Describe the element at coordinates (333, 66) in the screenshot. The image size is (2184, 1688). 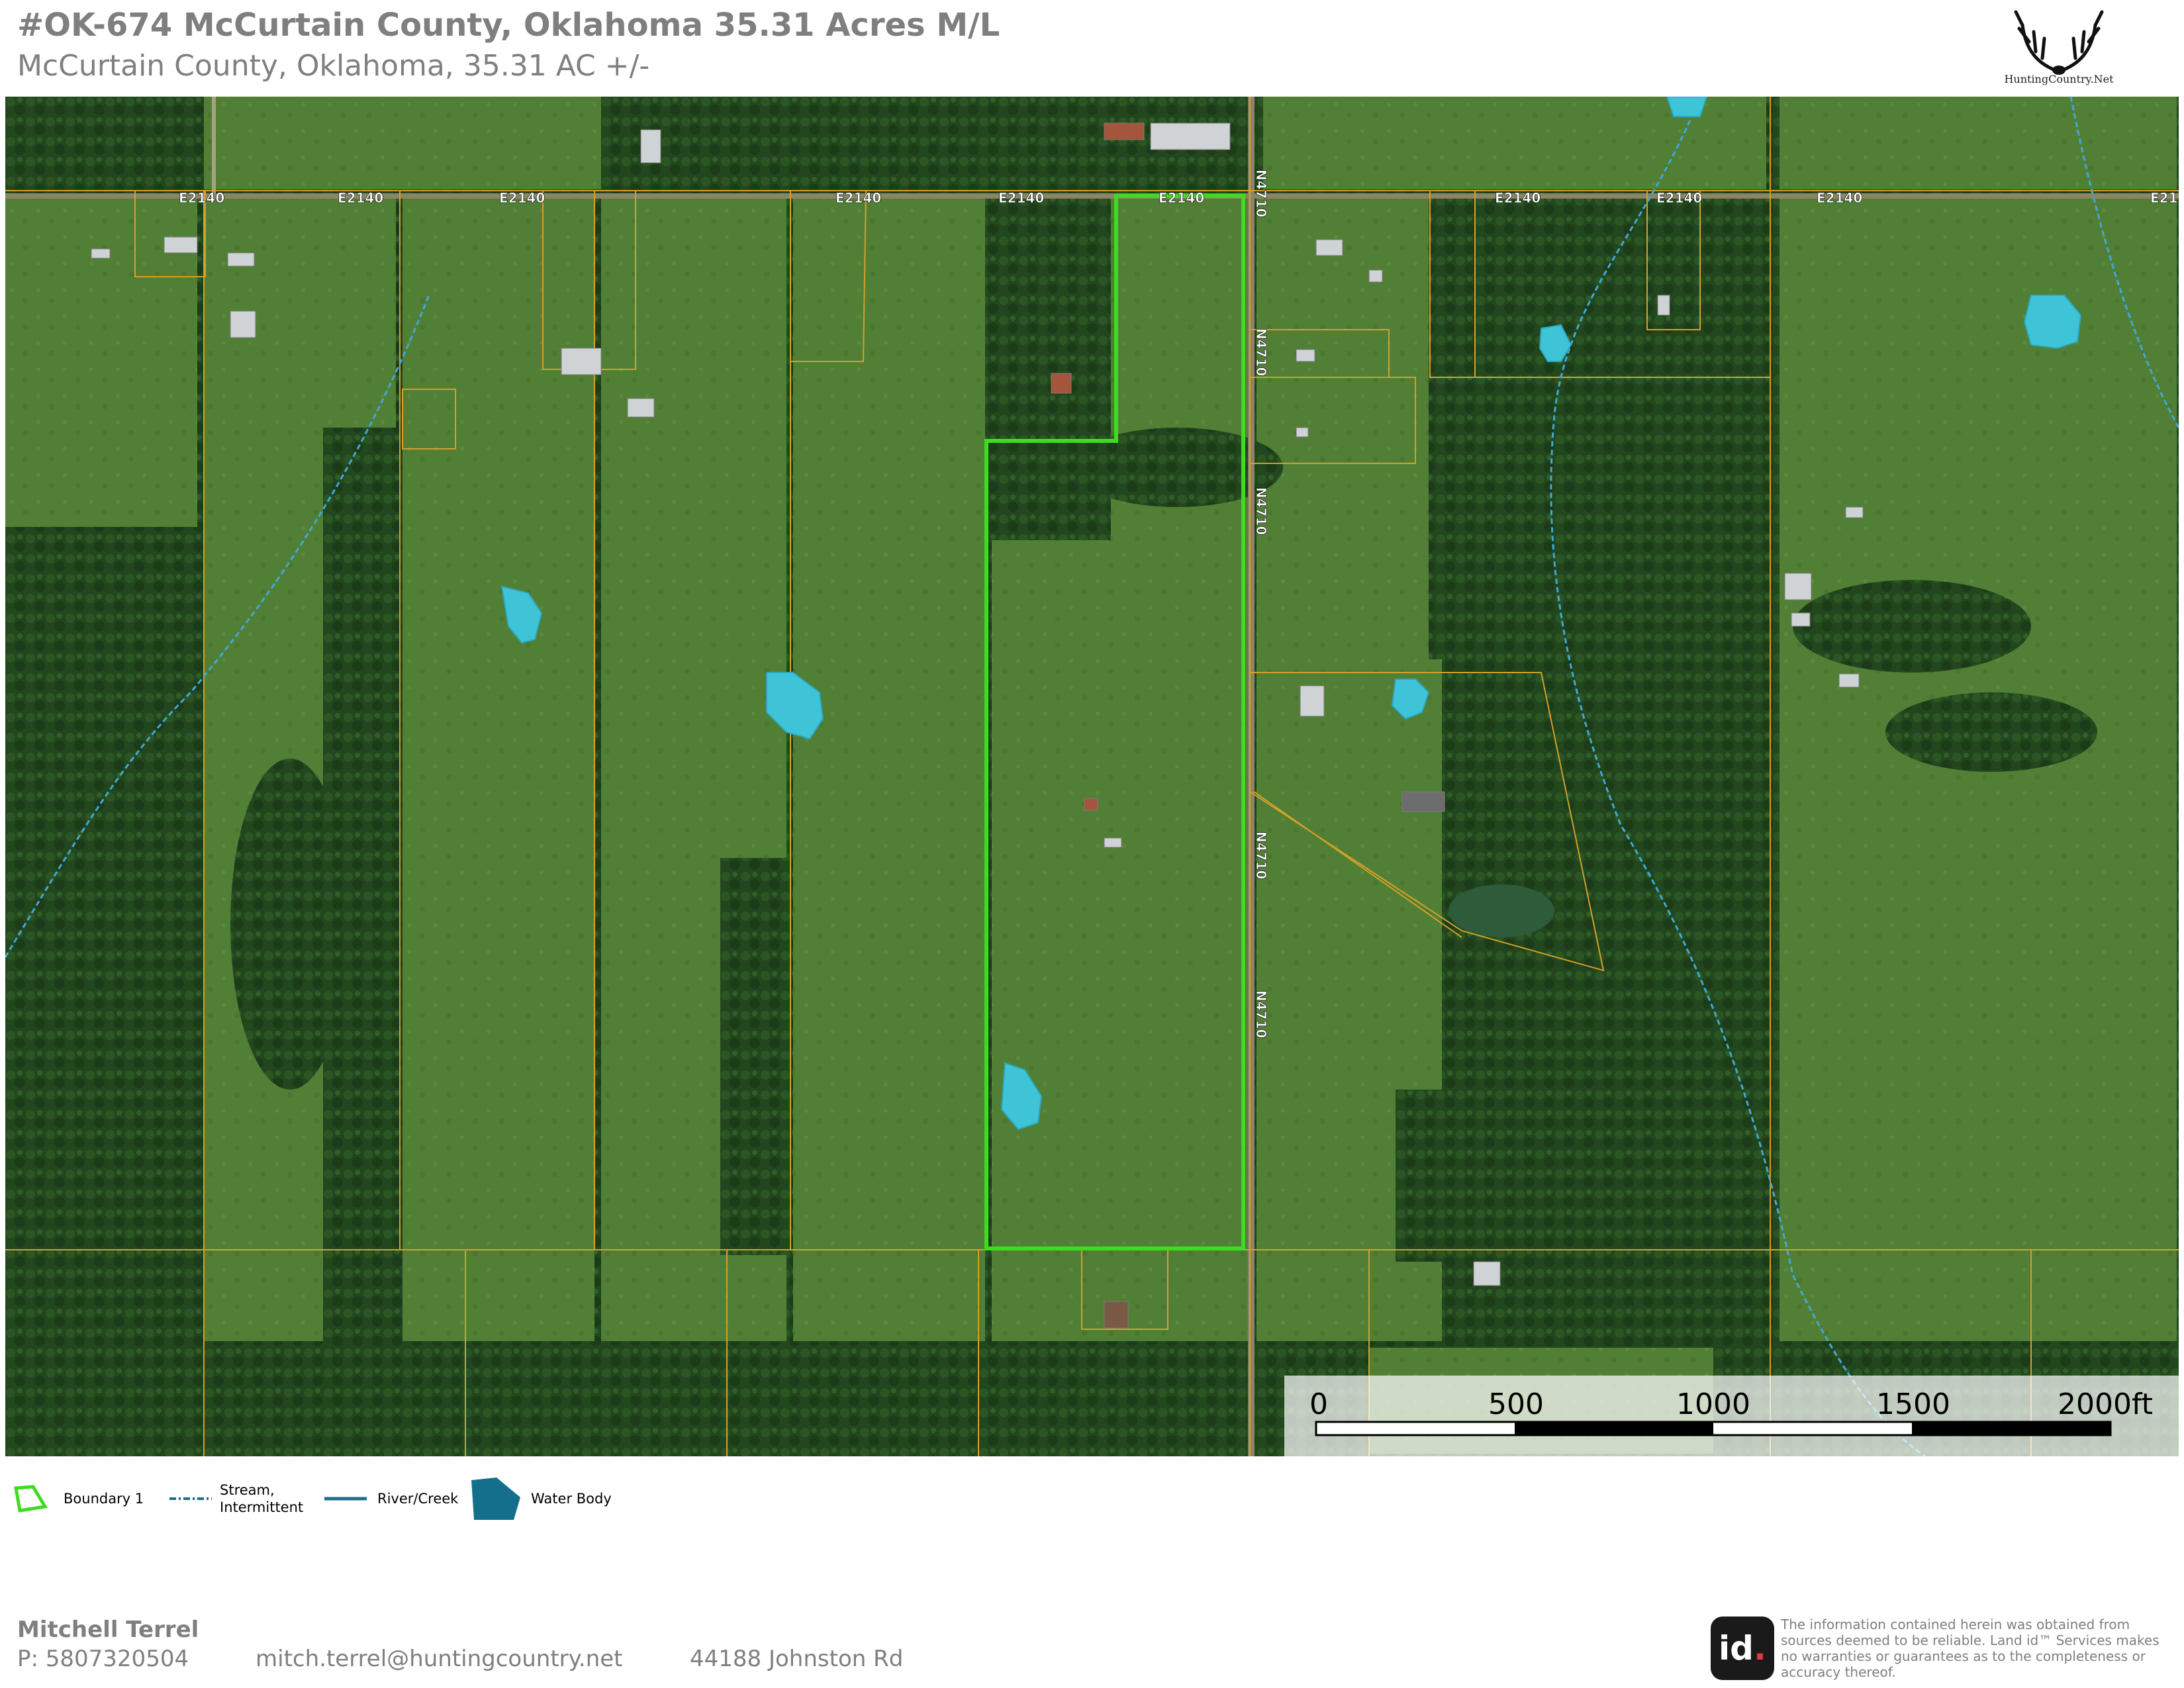
I see `page-subtitle: McCurtain County, Oklahoma, 35.31 AC +/-` at that location.